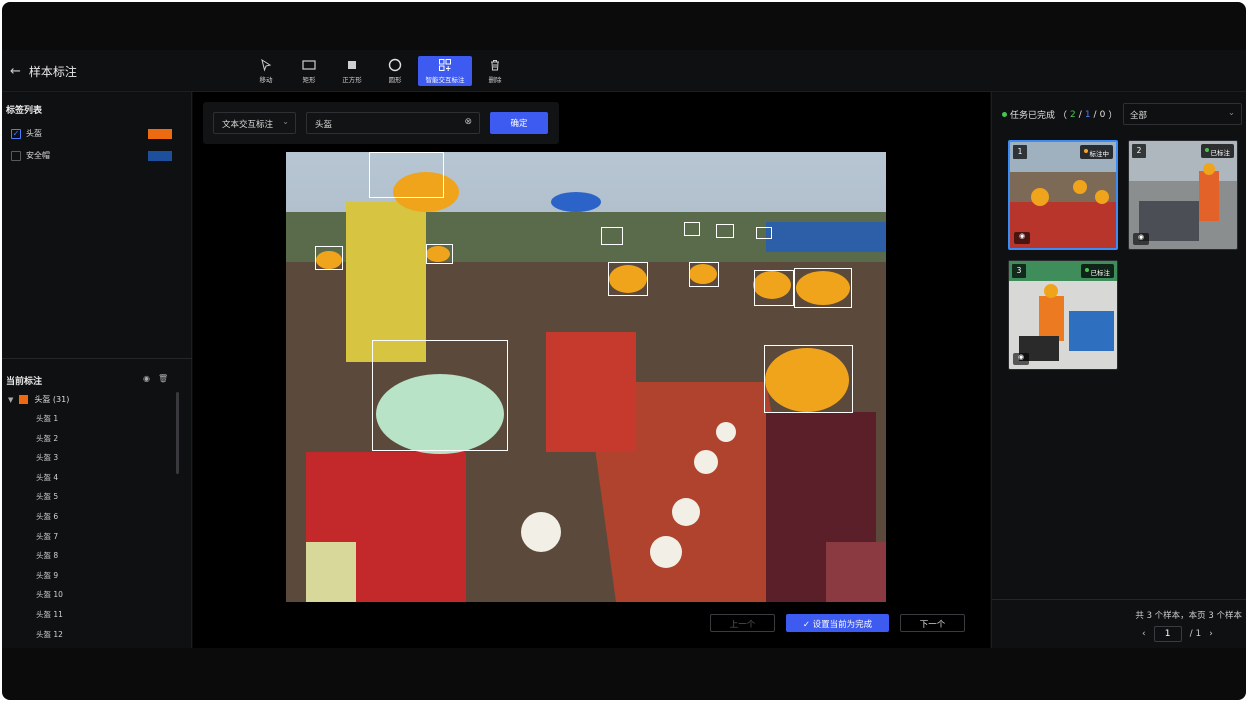  Describe the element at coordinates (49, 462) in the screenshot. I see `annotation-item: 头盔 3` at that location.